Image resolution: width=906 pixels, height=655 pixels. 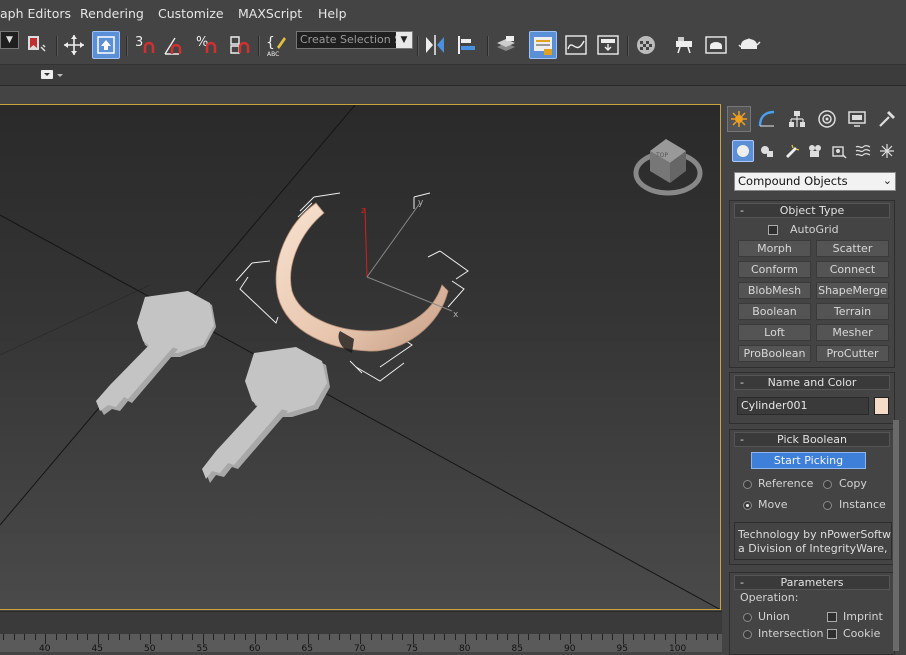 I want to click on connect-button: Connect, so click(x=852, y=269).